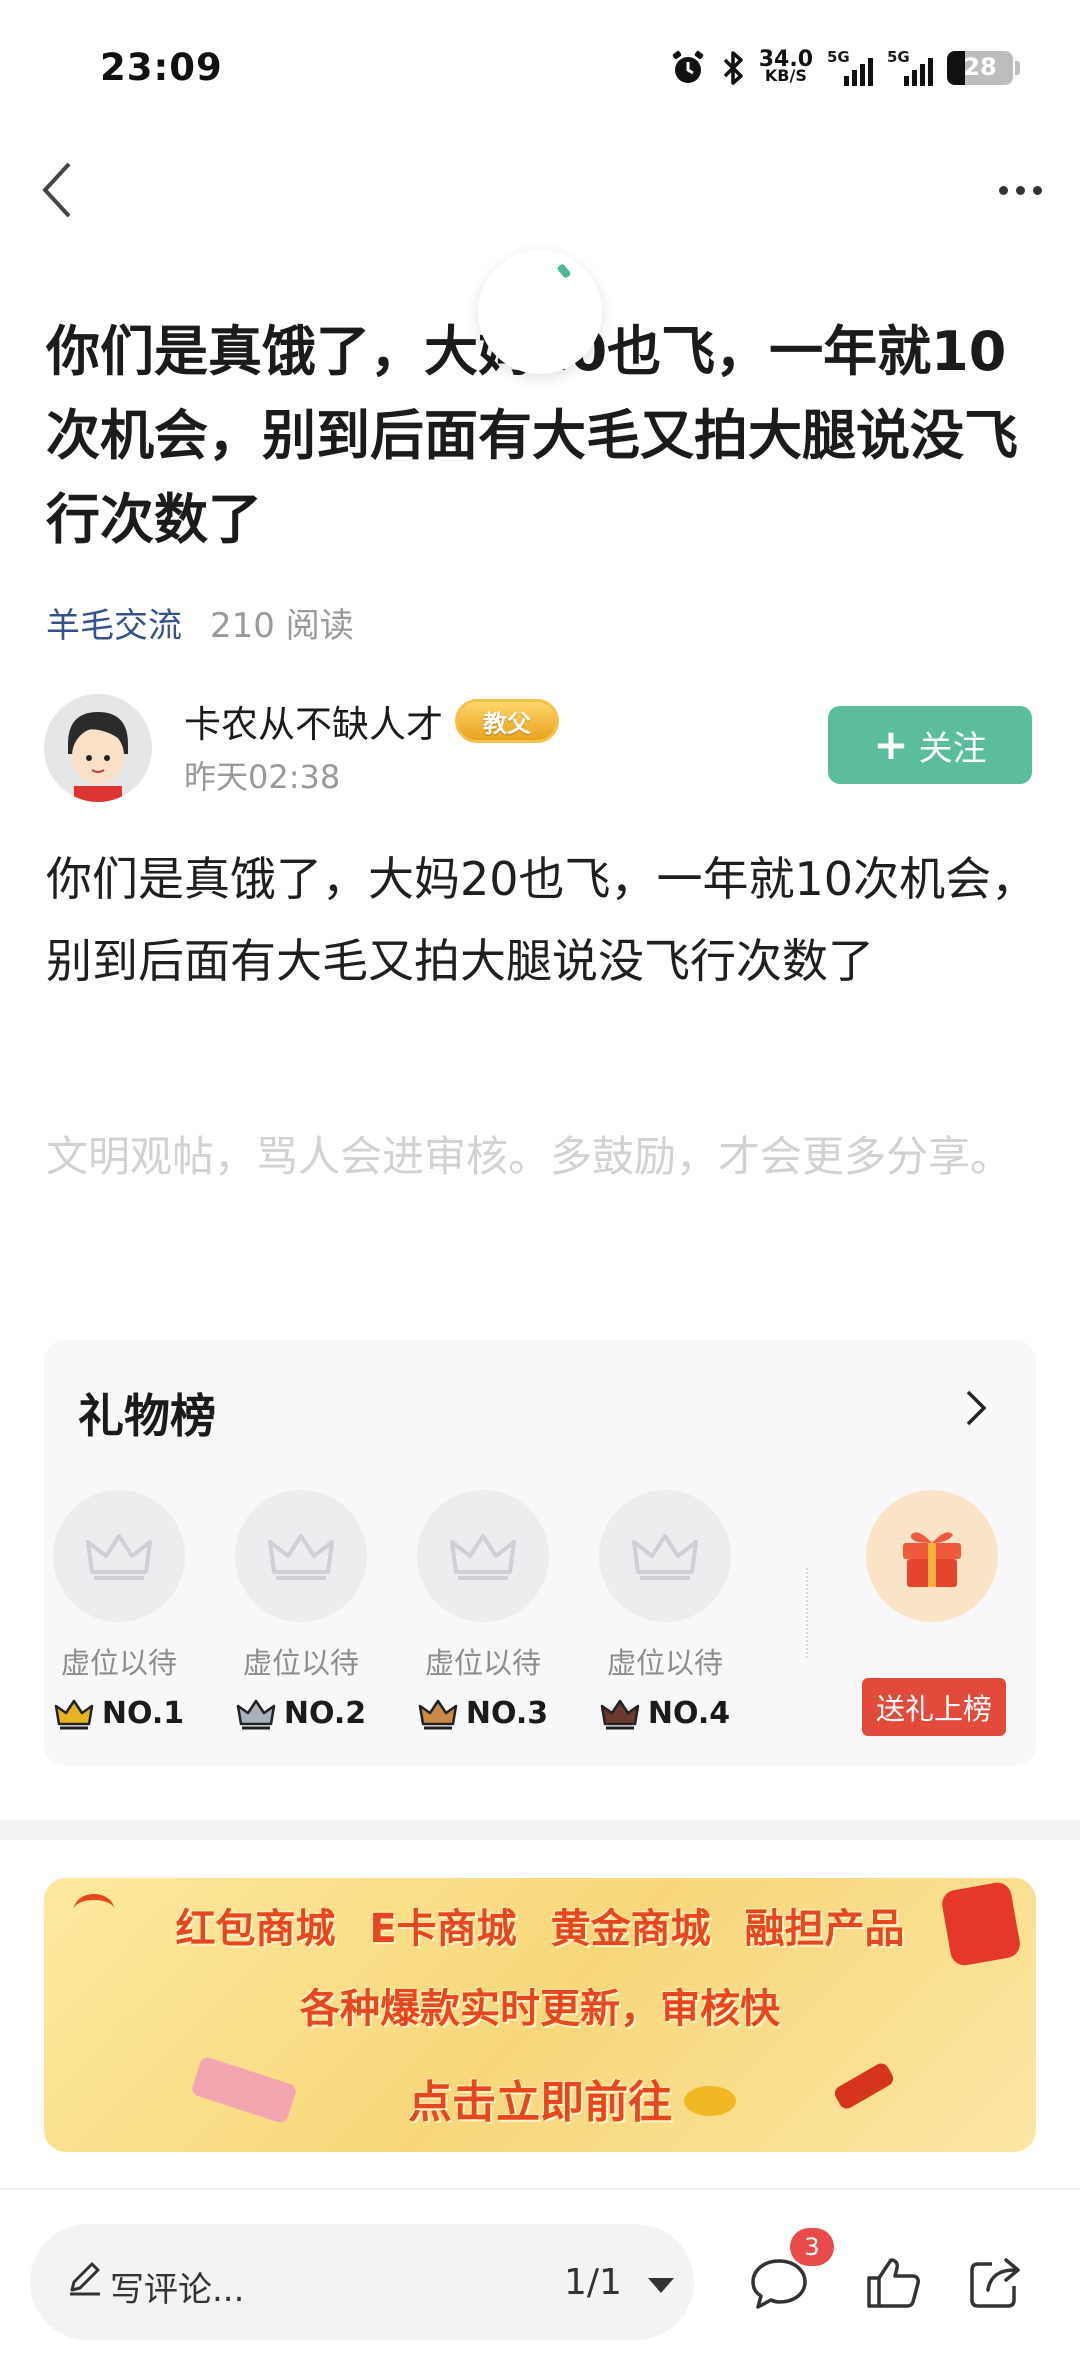 Image resolution: width=1080 pixels, height=2373 pixels. I want to click on page-indicator: 1/1, so click(593, 2282).